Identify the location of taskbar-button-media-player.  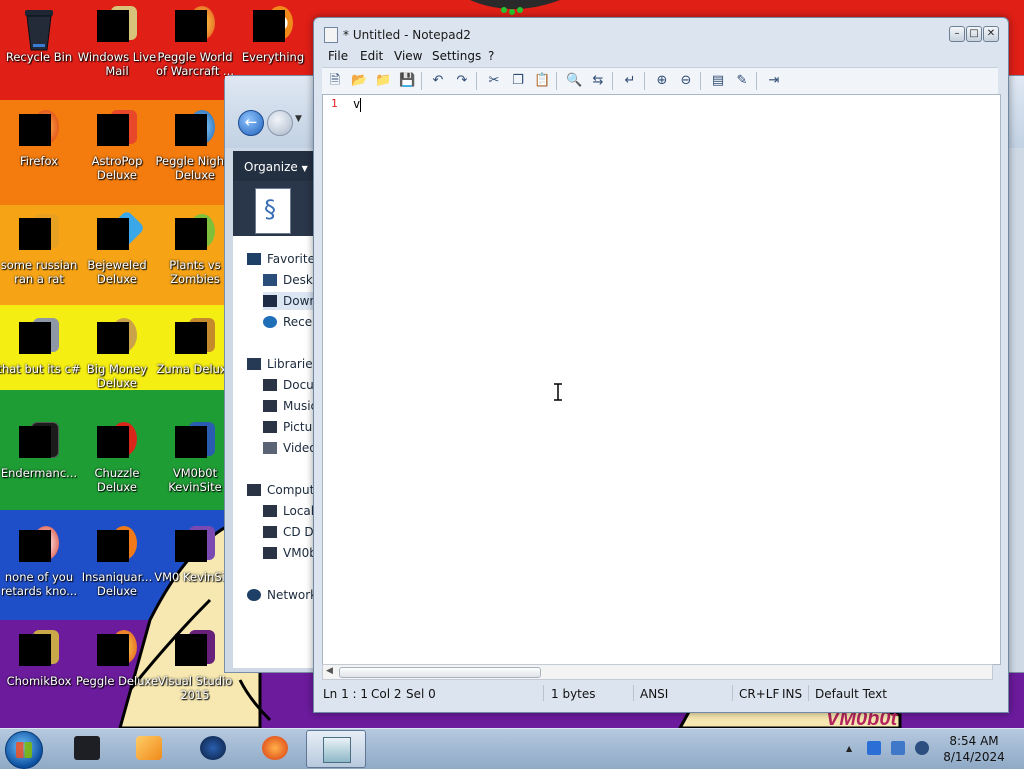
(149, 748).